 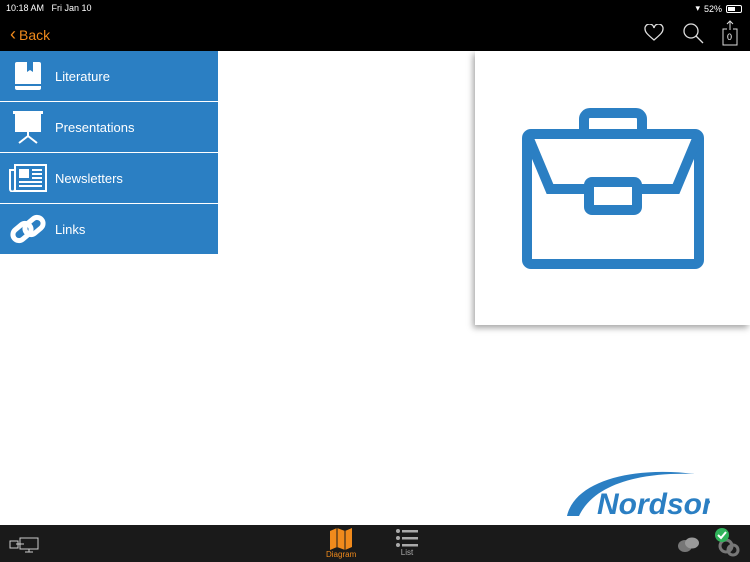 What do you see at coordinates (341, 554) in the screenshot?
I see `tab-label: Diagram` at bounding box center [341, 554].